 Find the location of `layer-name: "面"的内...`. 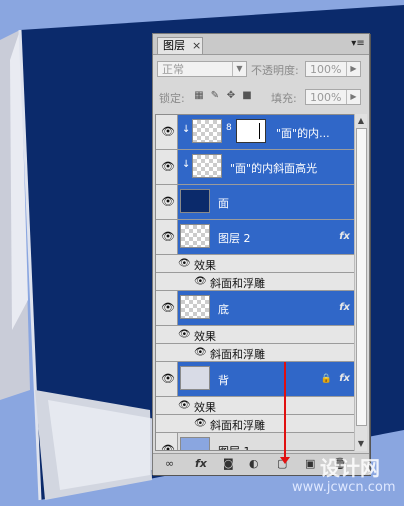

layer-name: "面"的内... is located at coordinates (303, 133).